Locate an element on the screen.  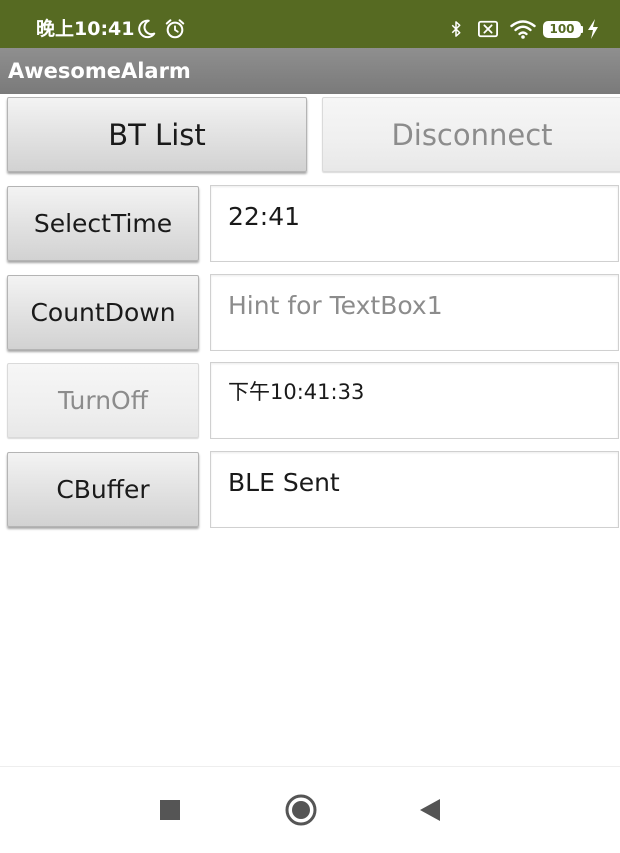
disconnect-button: Disconnect is located at coordinates (471, 134).